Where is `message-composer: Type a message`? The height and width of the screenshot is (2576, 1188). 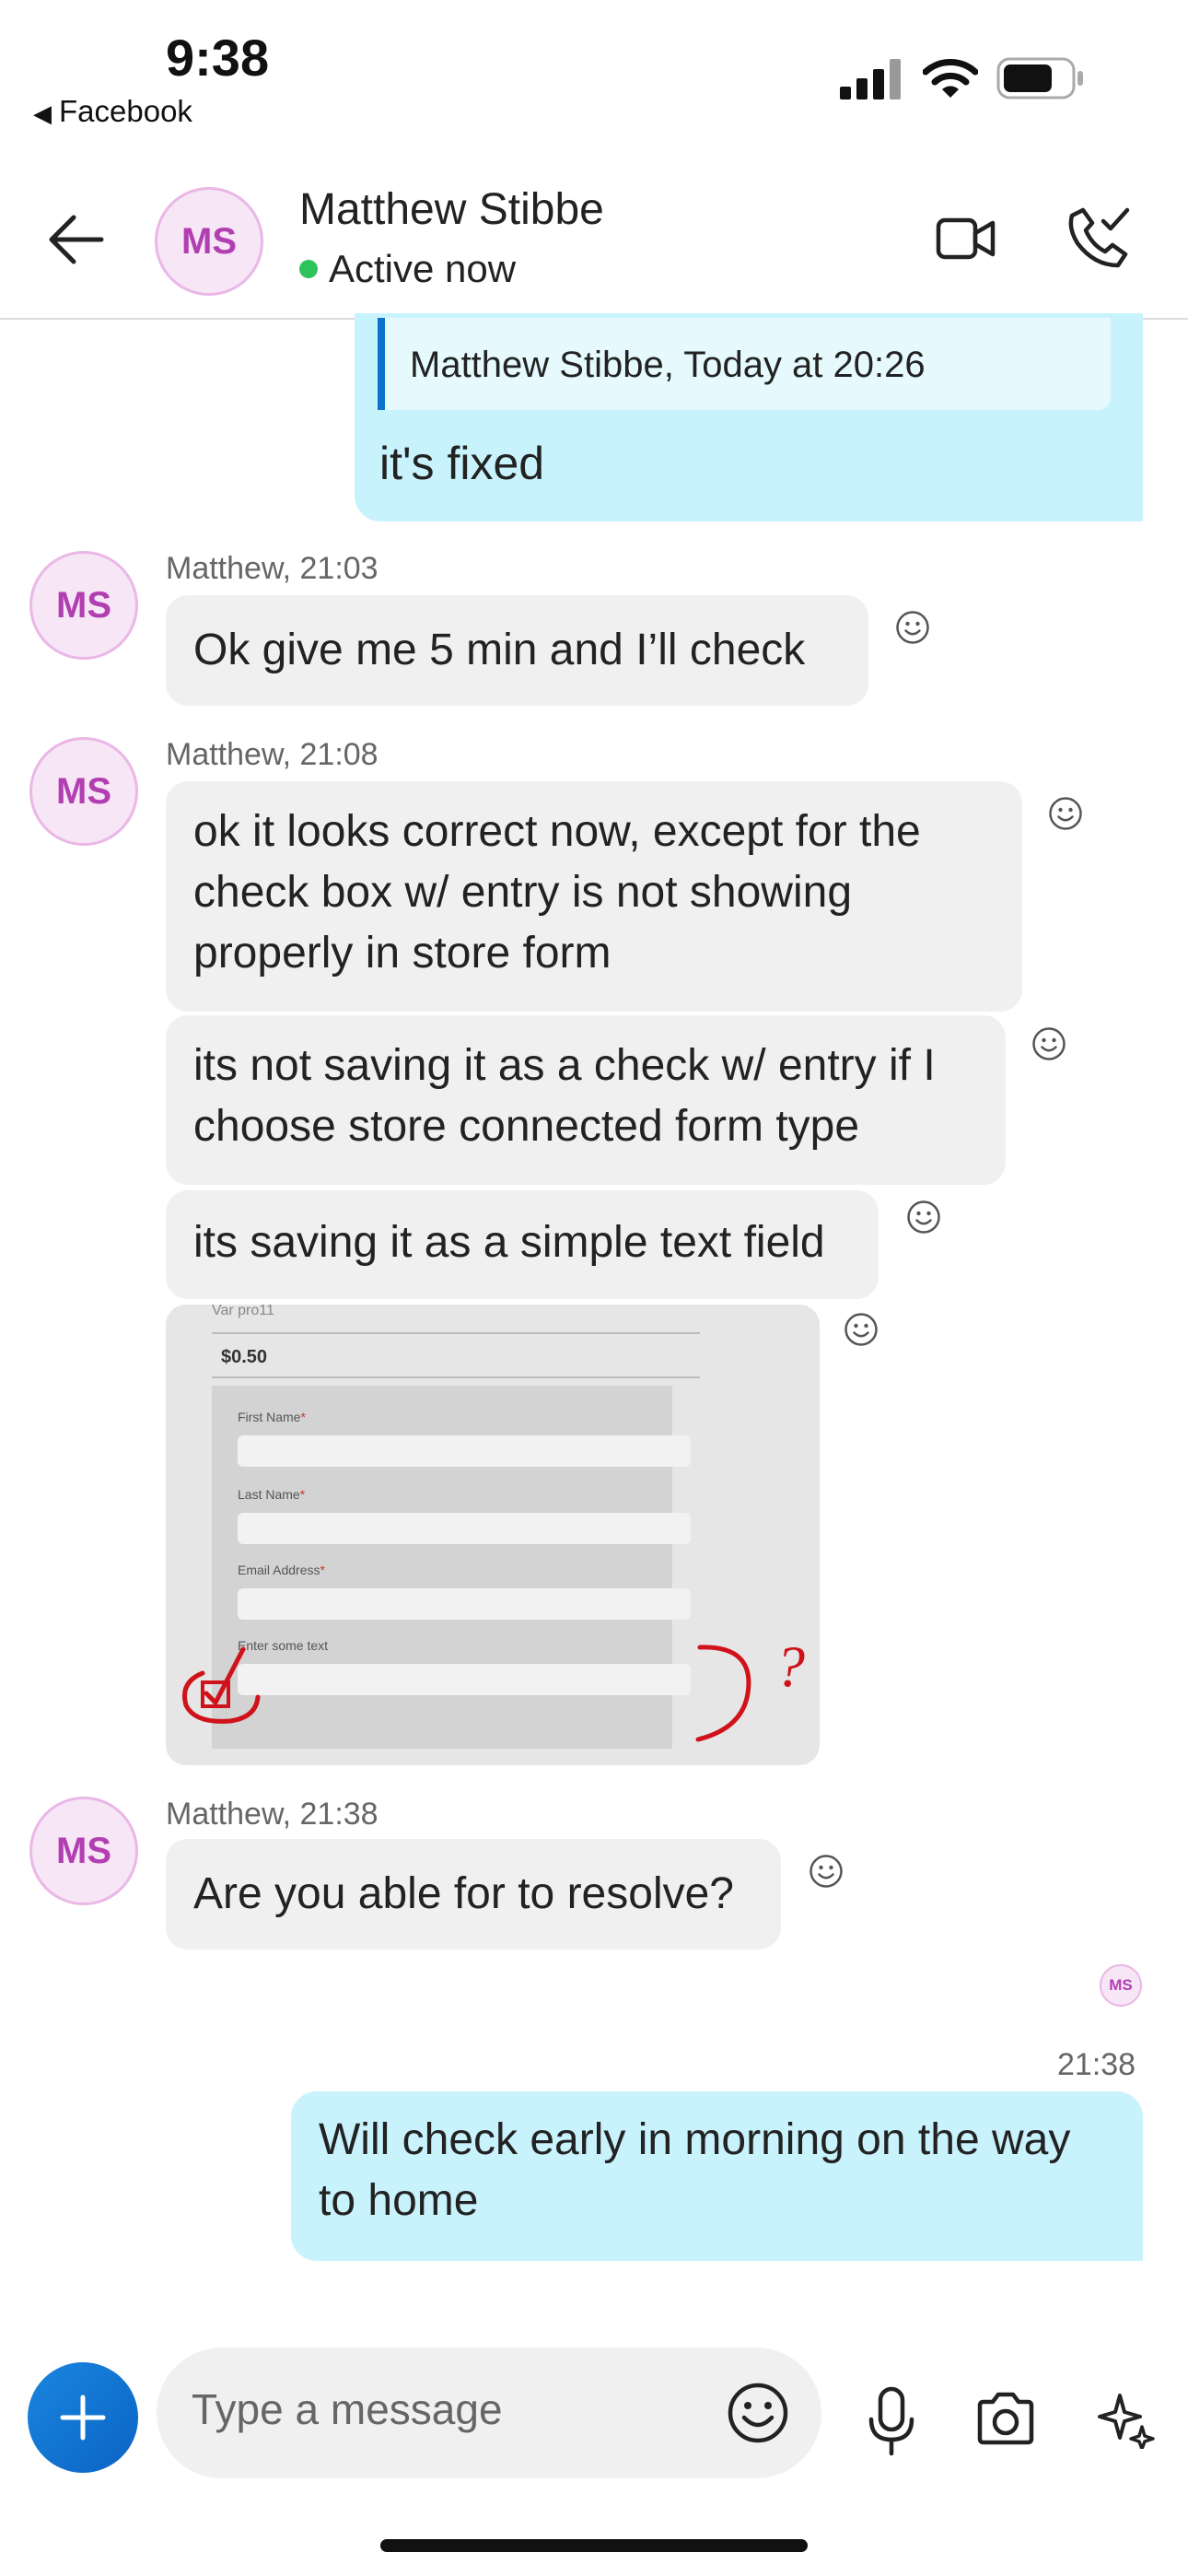
message-composer: Type a message is located at coordinates (489, 2413).